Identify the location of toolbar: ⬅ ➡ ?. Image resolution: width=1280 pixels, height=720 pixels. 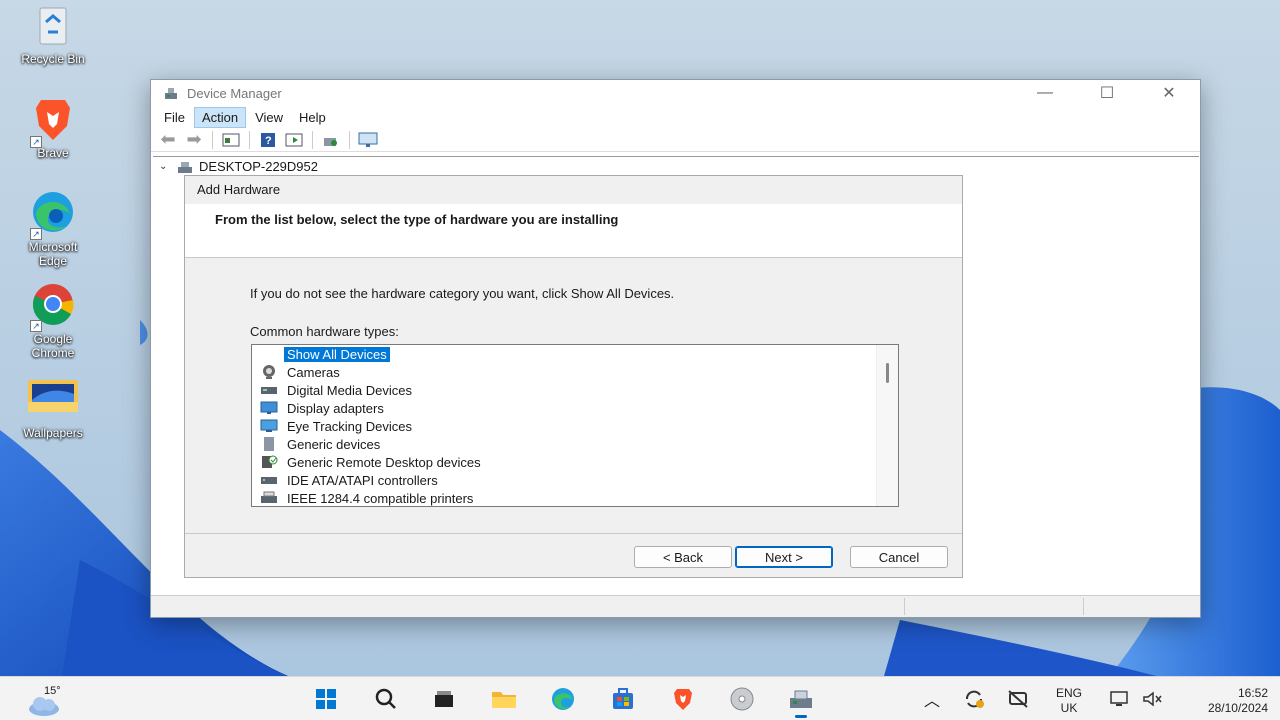
(675, 140).